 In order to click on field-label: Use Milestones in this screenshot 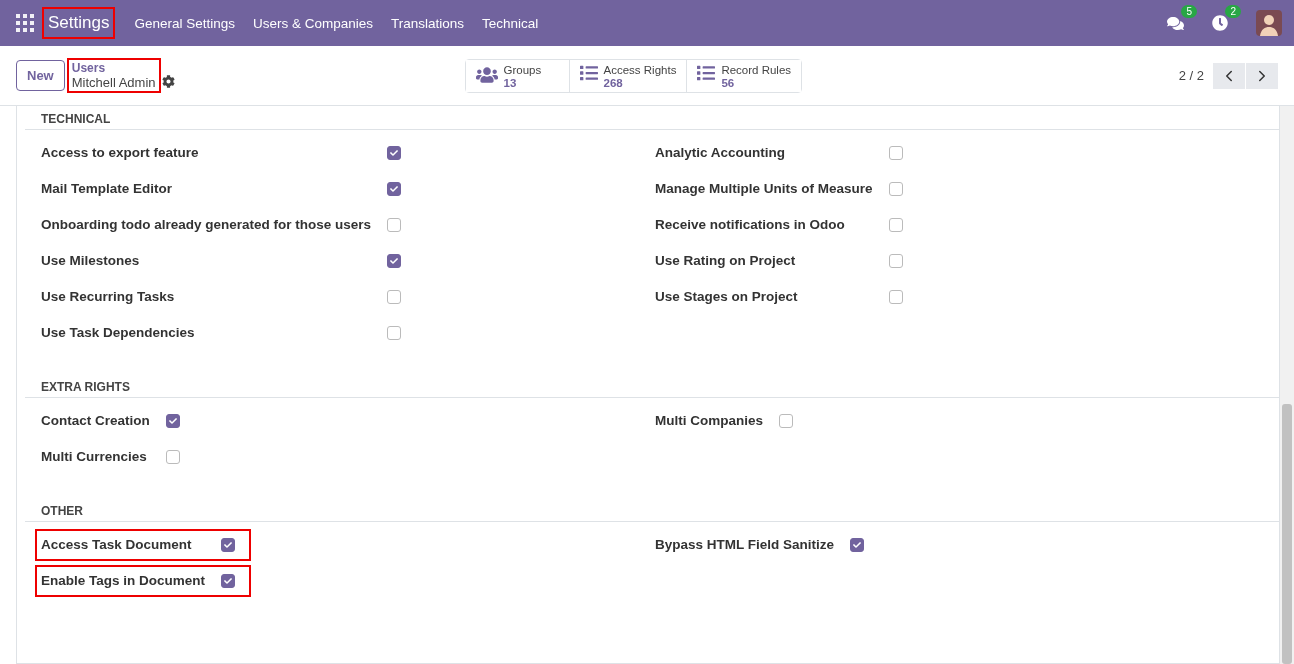, I will do `click(91, 261)`.